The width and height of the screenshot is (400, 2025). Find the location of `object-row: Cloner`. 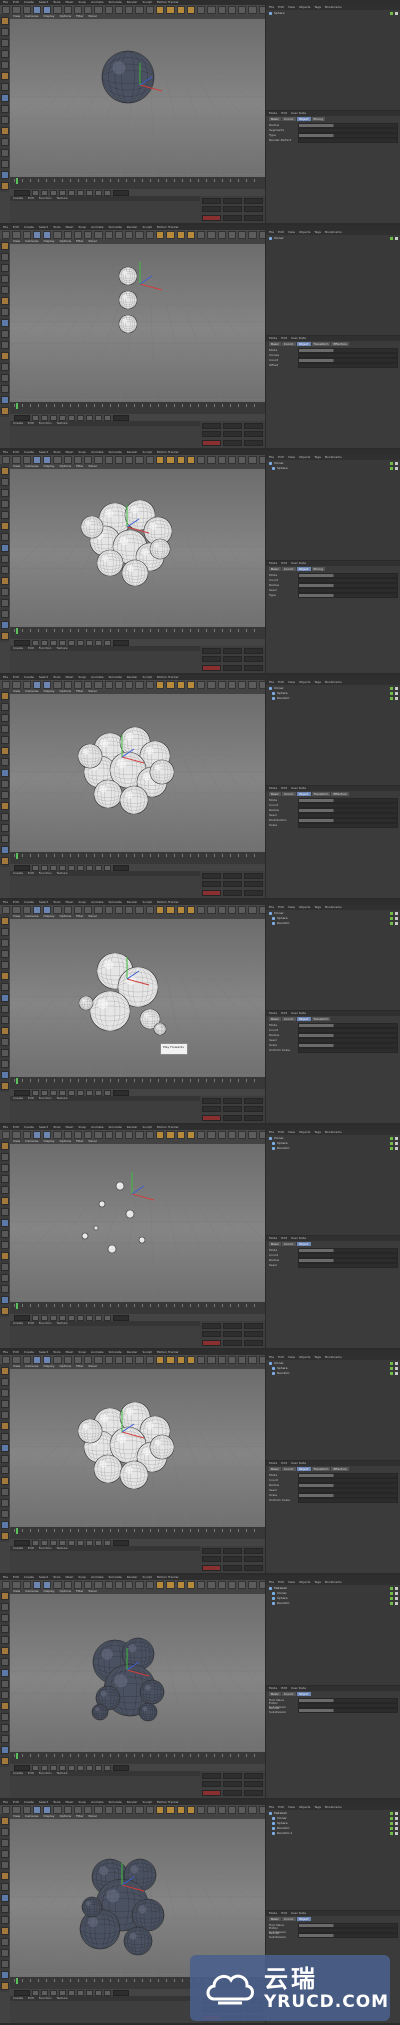

object-row: Cloner is located at coordinates (333, 463).